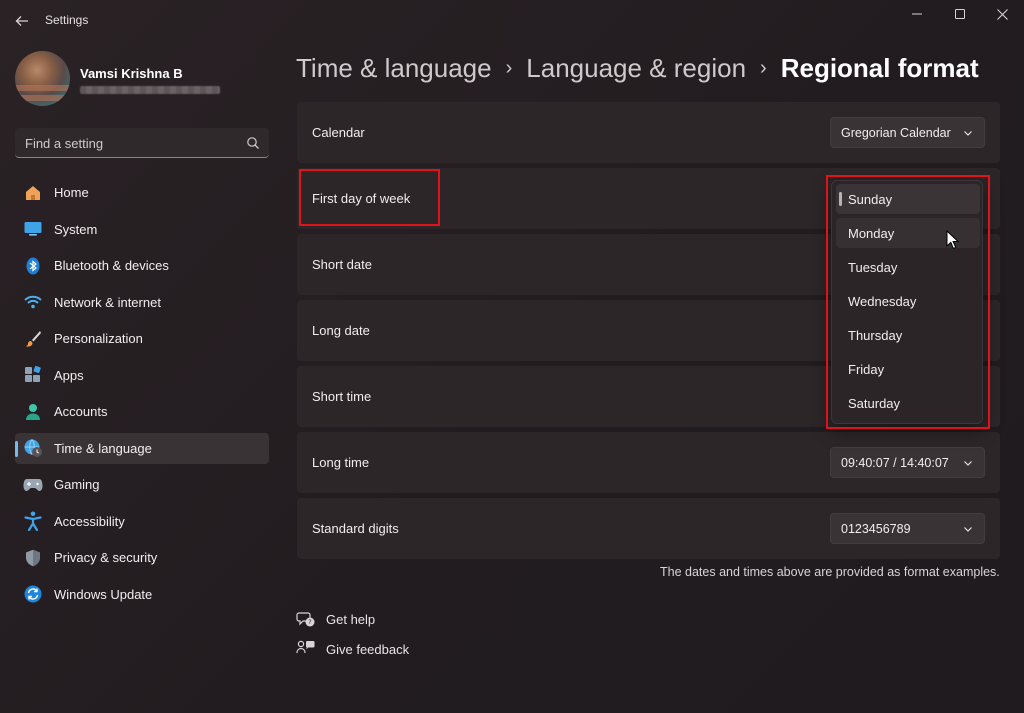 The image size is (1024, 713). Describe the element at coordinates (896, 133) in the screenshot. I see `dropdown-value: Gregorian Calendar` at that location.